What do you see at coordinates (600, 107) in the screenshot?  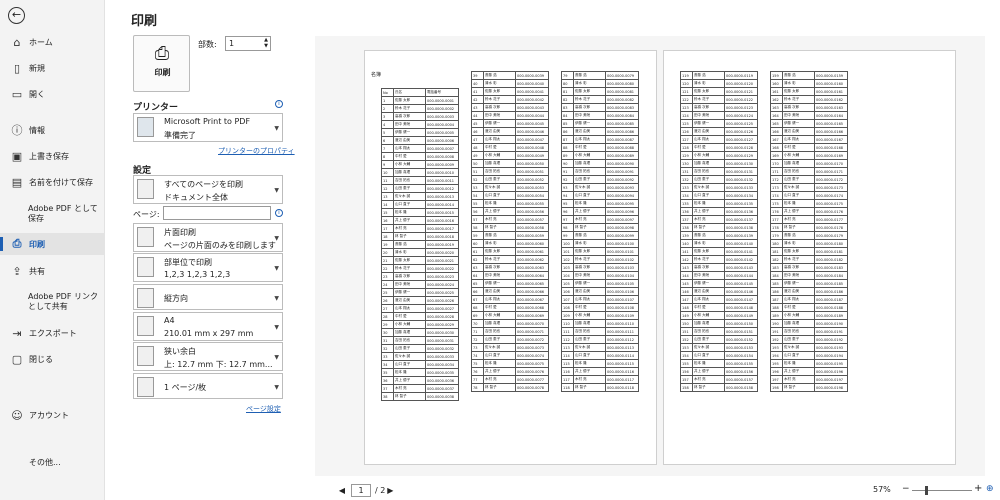 I see `table-row: 83 高橋 次郎 000-0000-0083` at bounding box center [600, 107].